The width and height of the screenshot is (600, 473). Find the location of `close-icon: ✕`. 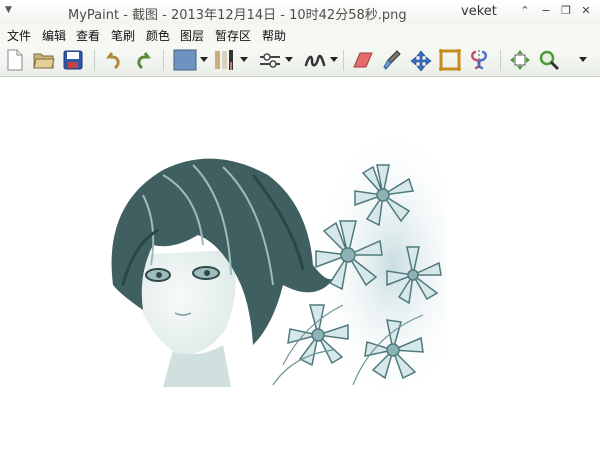

close-icon: ✕ is located at coordinates (586, 11).